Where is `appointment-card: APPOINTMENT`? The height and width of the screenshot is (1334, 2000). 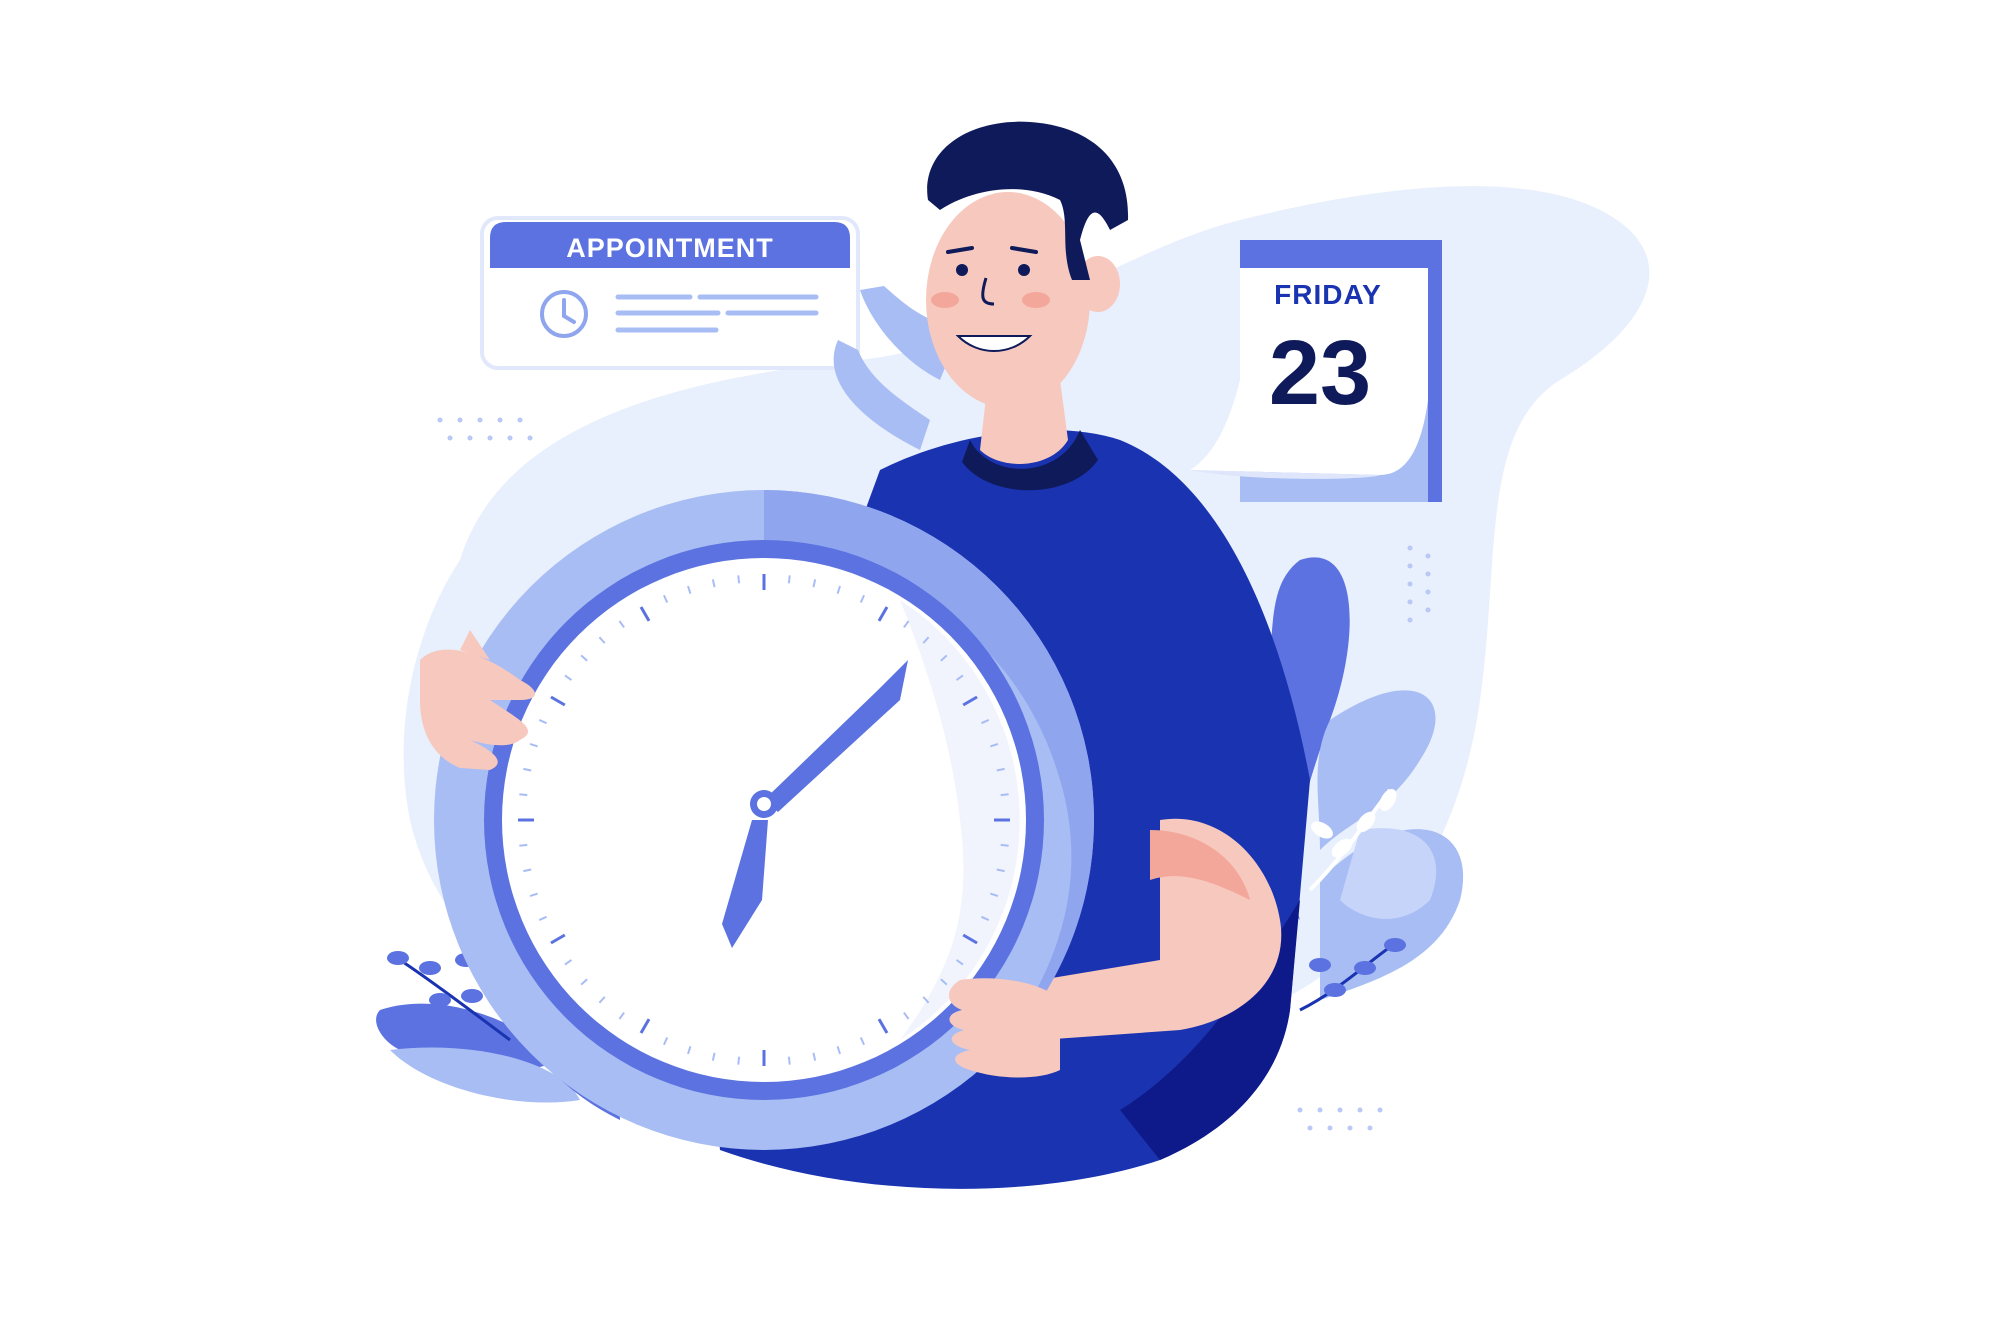
appointment-card: APPOINTMENT is located at coordinates (670, 293).